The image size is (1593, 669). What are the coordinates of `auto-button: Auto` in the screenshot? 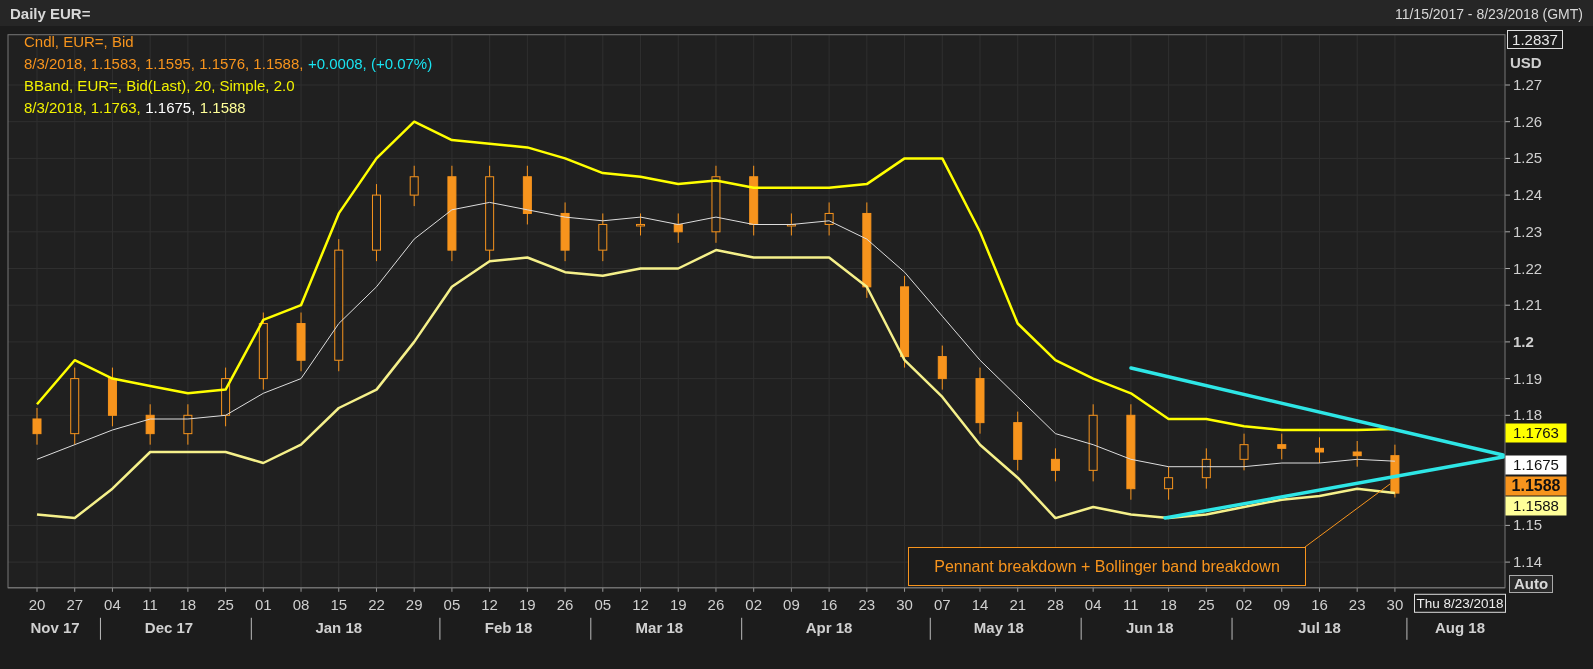 It's located at (1531, 584).